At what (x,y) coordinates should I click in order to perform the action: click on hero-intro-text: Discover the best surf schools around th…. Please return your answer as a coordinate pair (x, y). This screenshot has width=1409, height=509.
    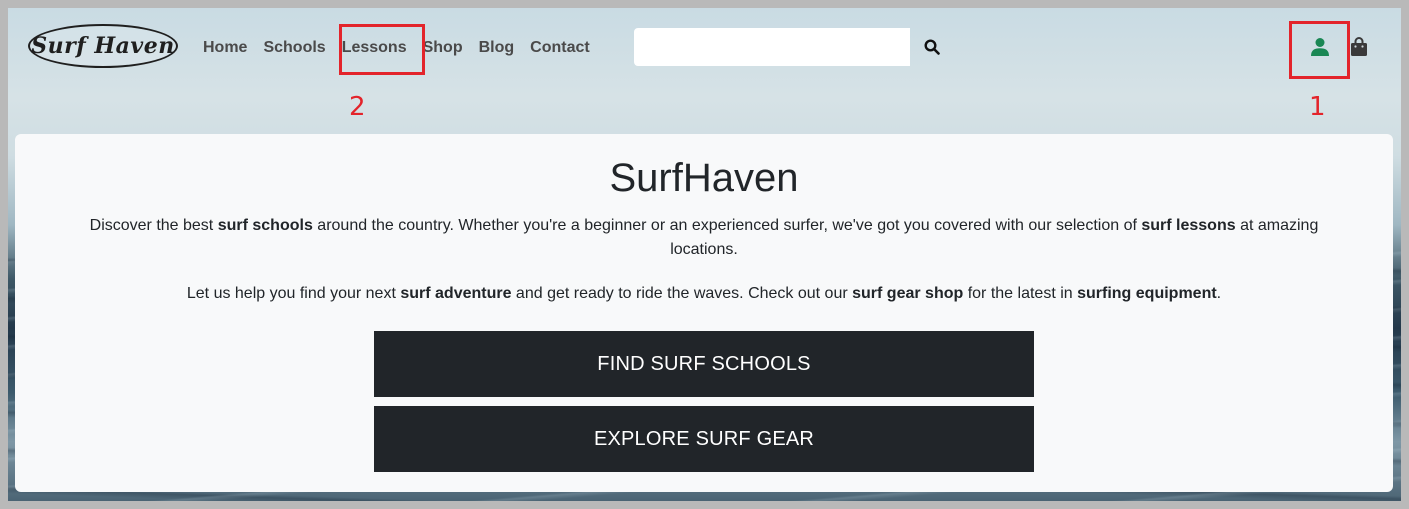
    Looking at the image, I should click on (704, 237).